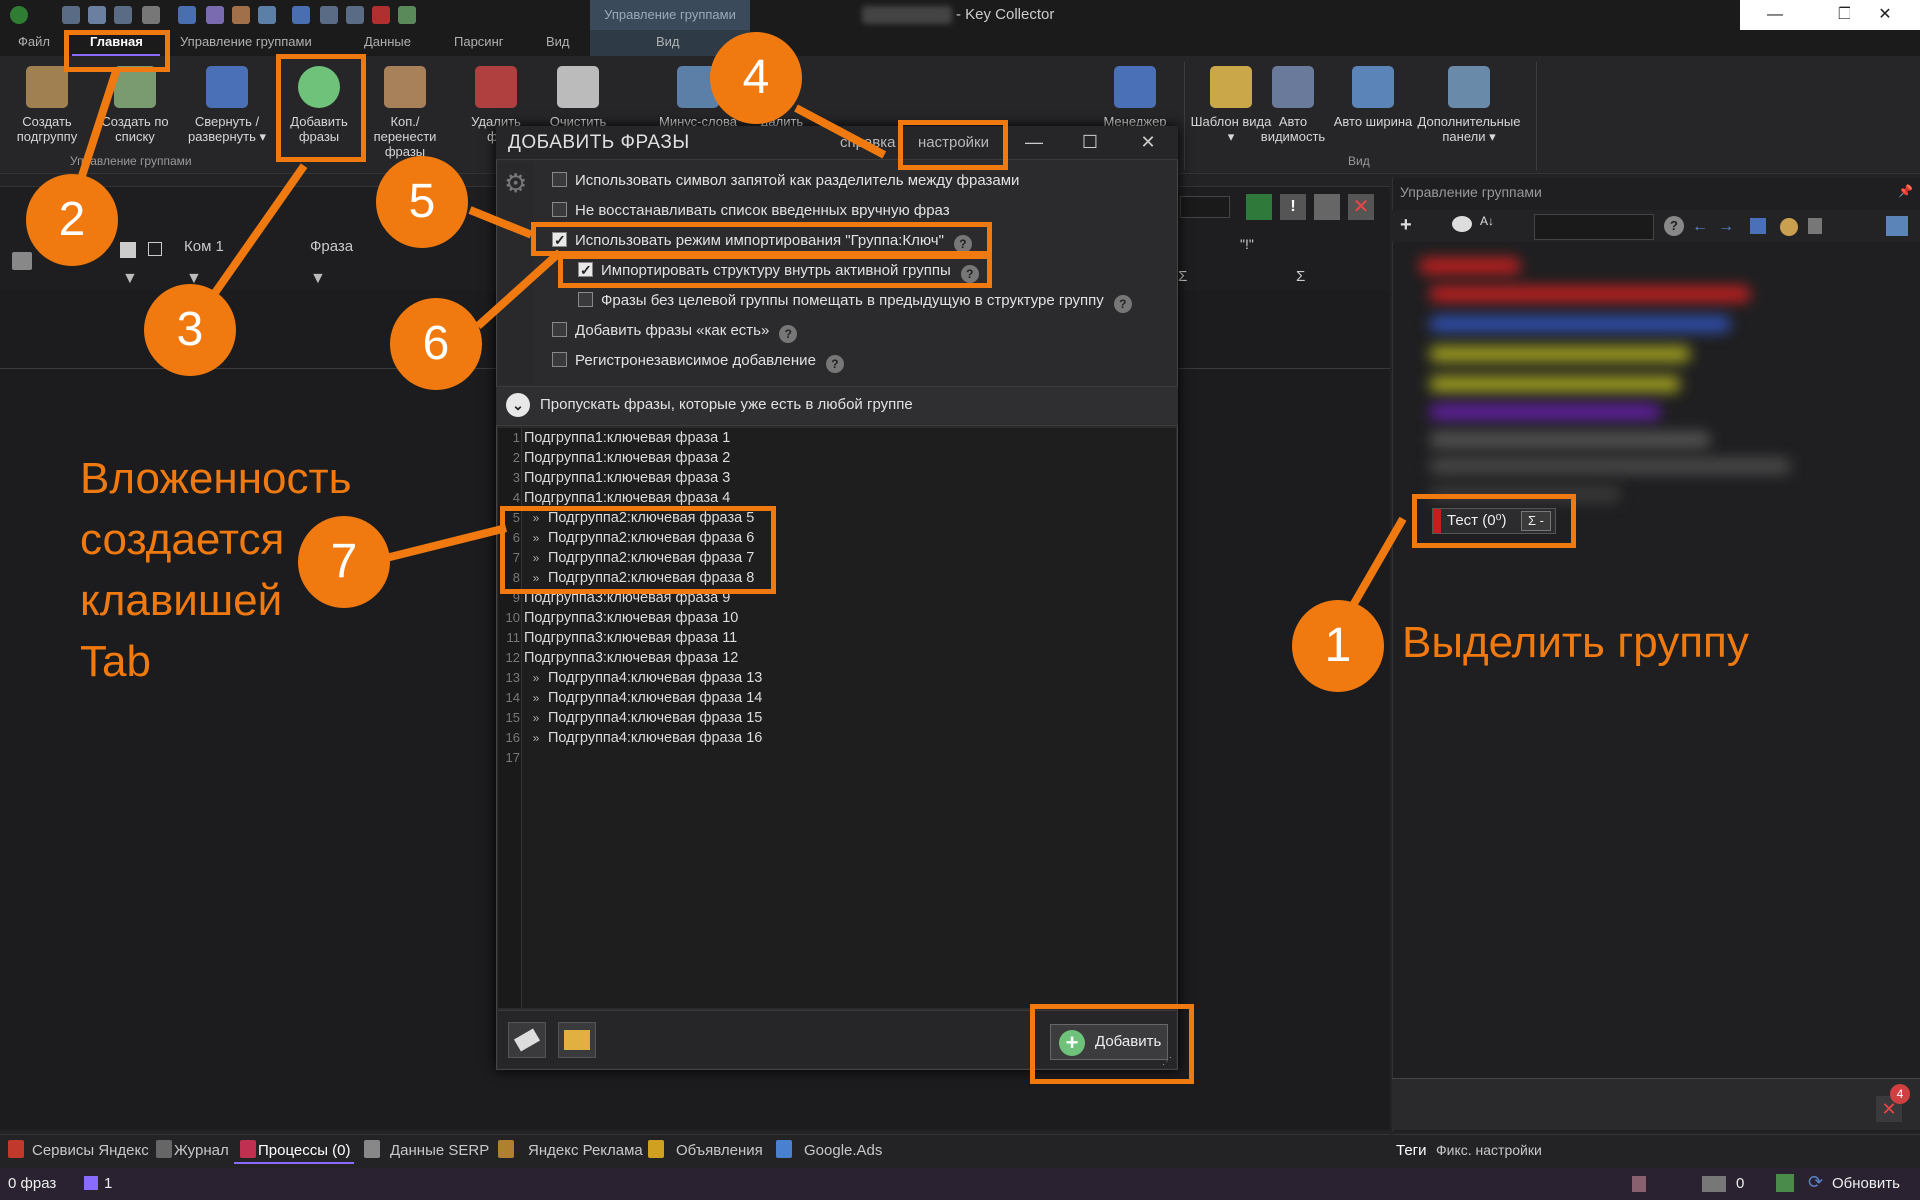 This screenshot has width=1920, height=1200. I want to click on menu-icon, so click(71, 15).